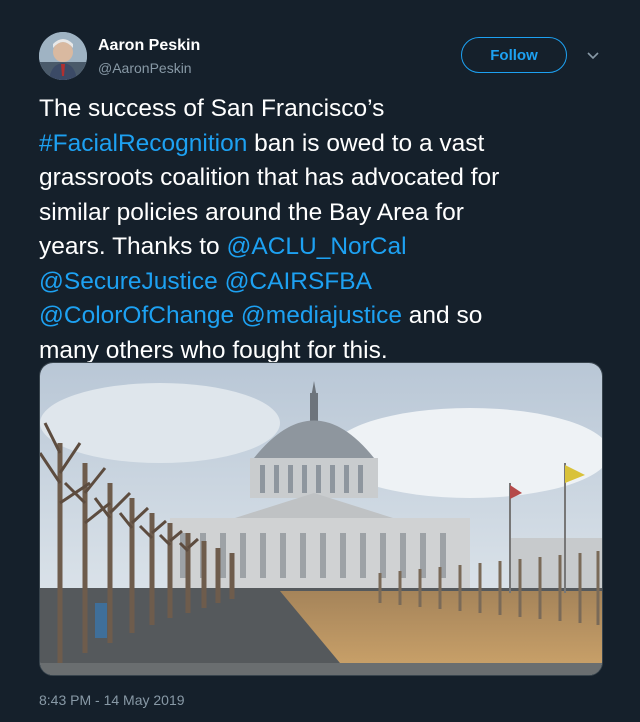  What do you see at coordinates (321, 315) in the screenshot?
I see `tweet-link: @mediajustice` at bounding box center [321, 315].